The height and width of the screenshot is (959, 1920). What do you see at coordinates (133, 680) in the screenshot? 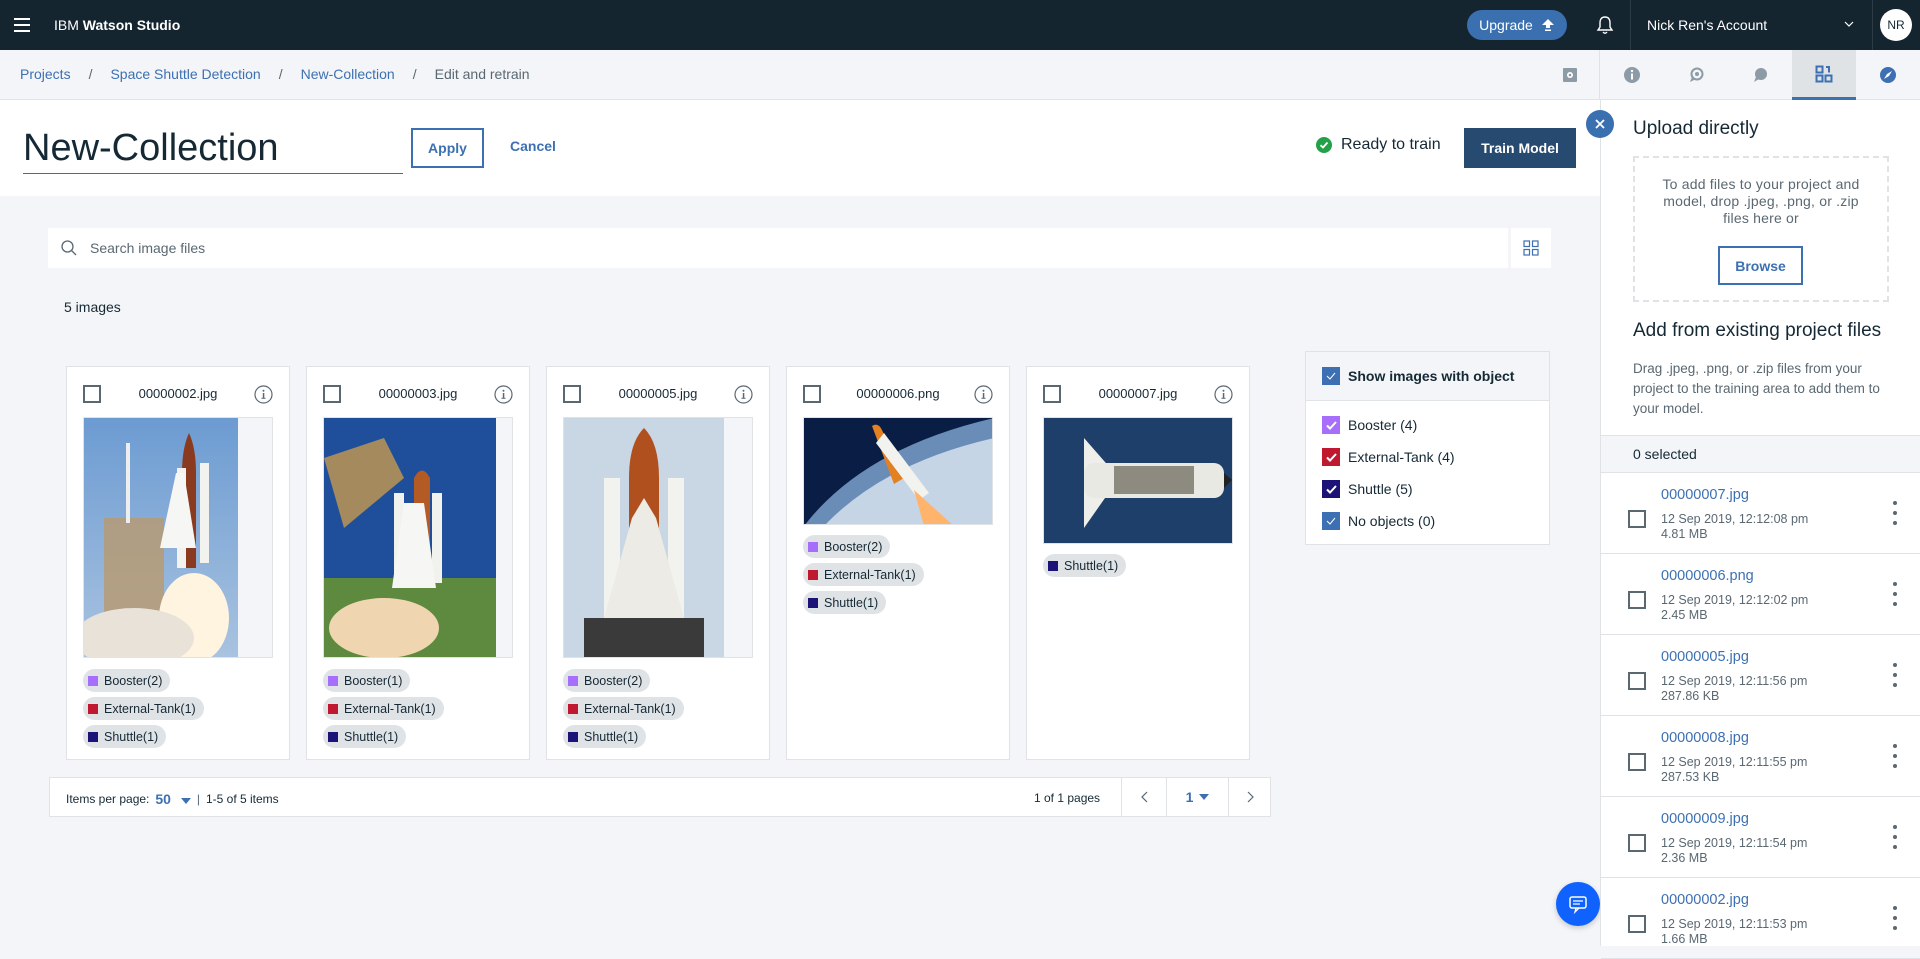
I see `tag-label: Booster(2)` at bounding box center [133, 680].